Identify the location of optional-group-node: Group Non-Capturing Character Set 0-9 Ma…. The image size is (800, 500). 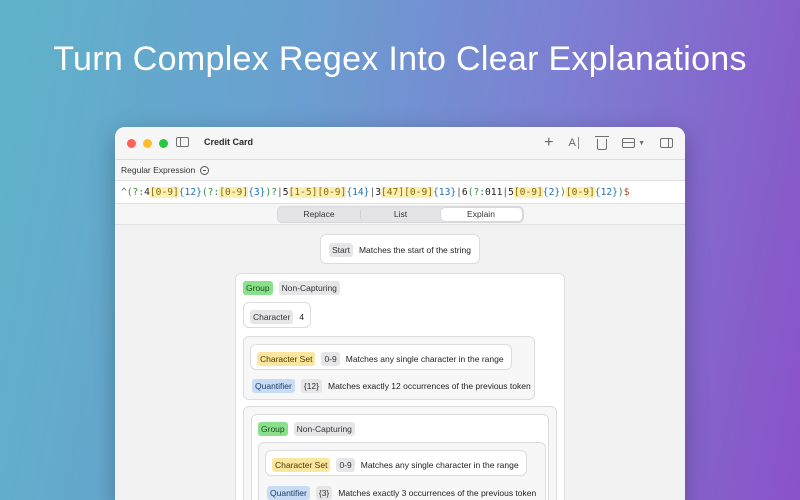
(400, 453).